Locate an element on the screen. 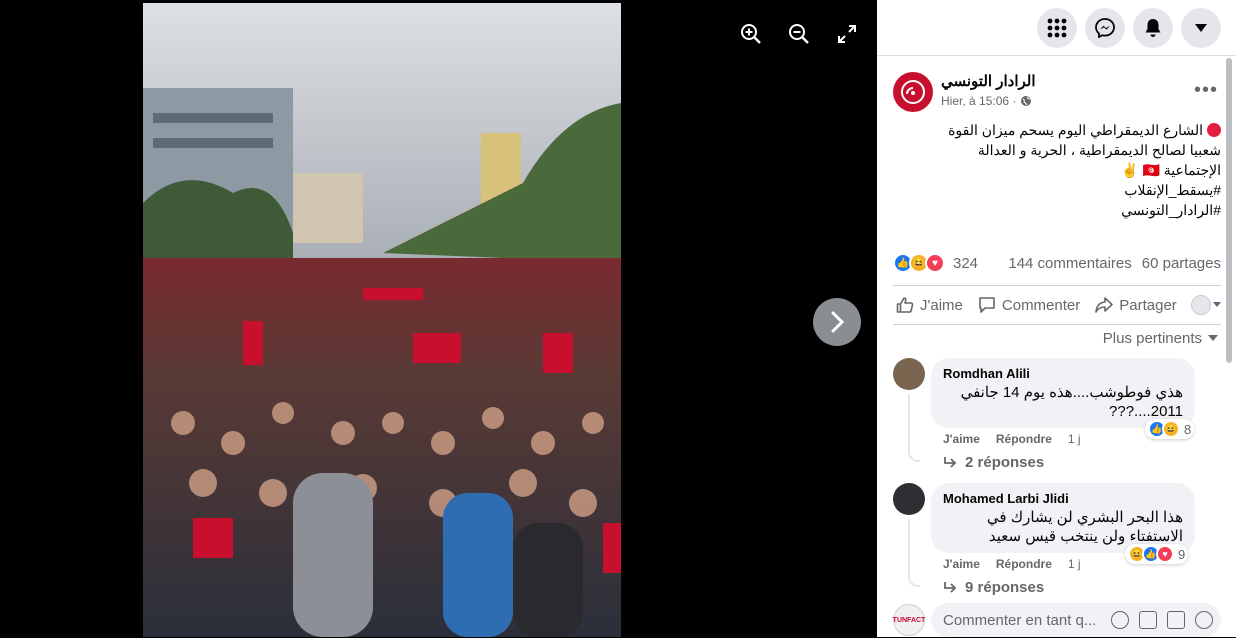 This screenshot has width=1236, height=638. share-button: Partager is located at coordinates (1136, 305).